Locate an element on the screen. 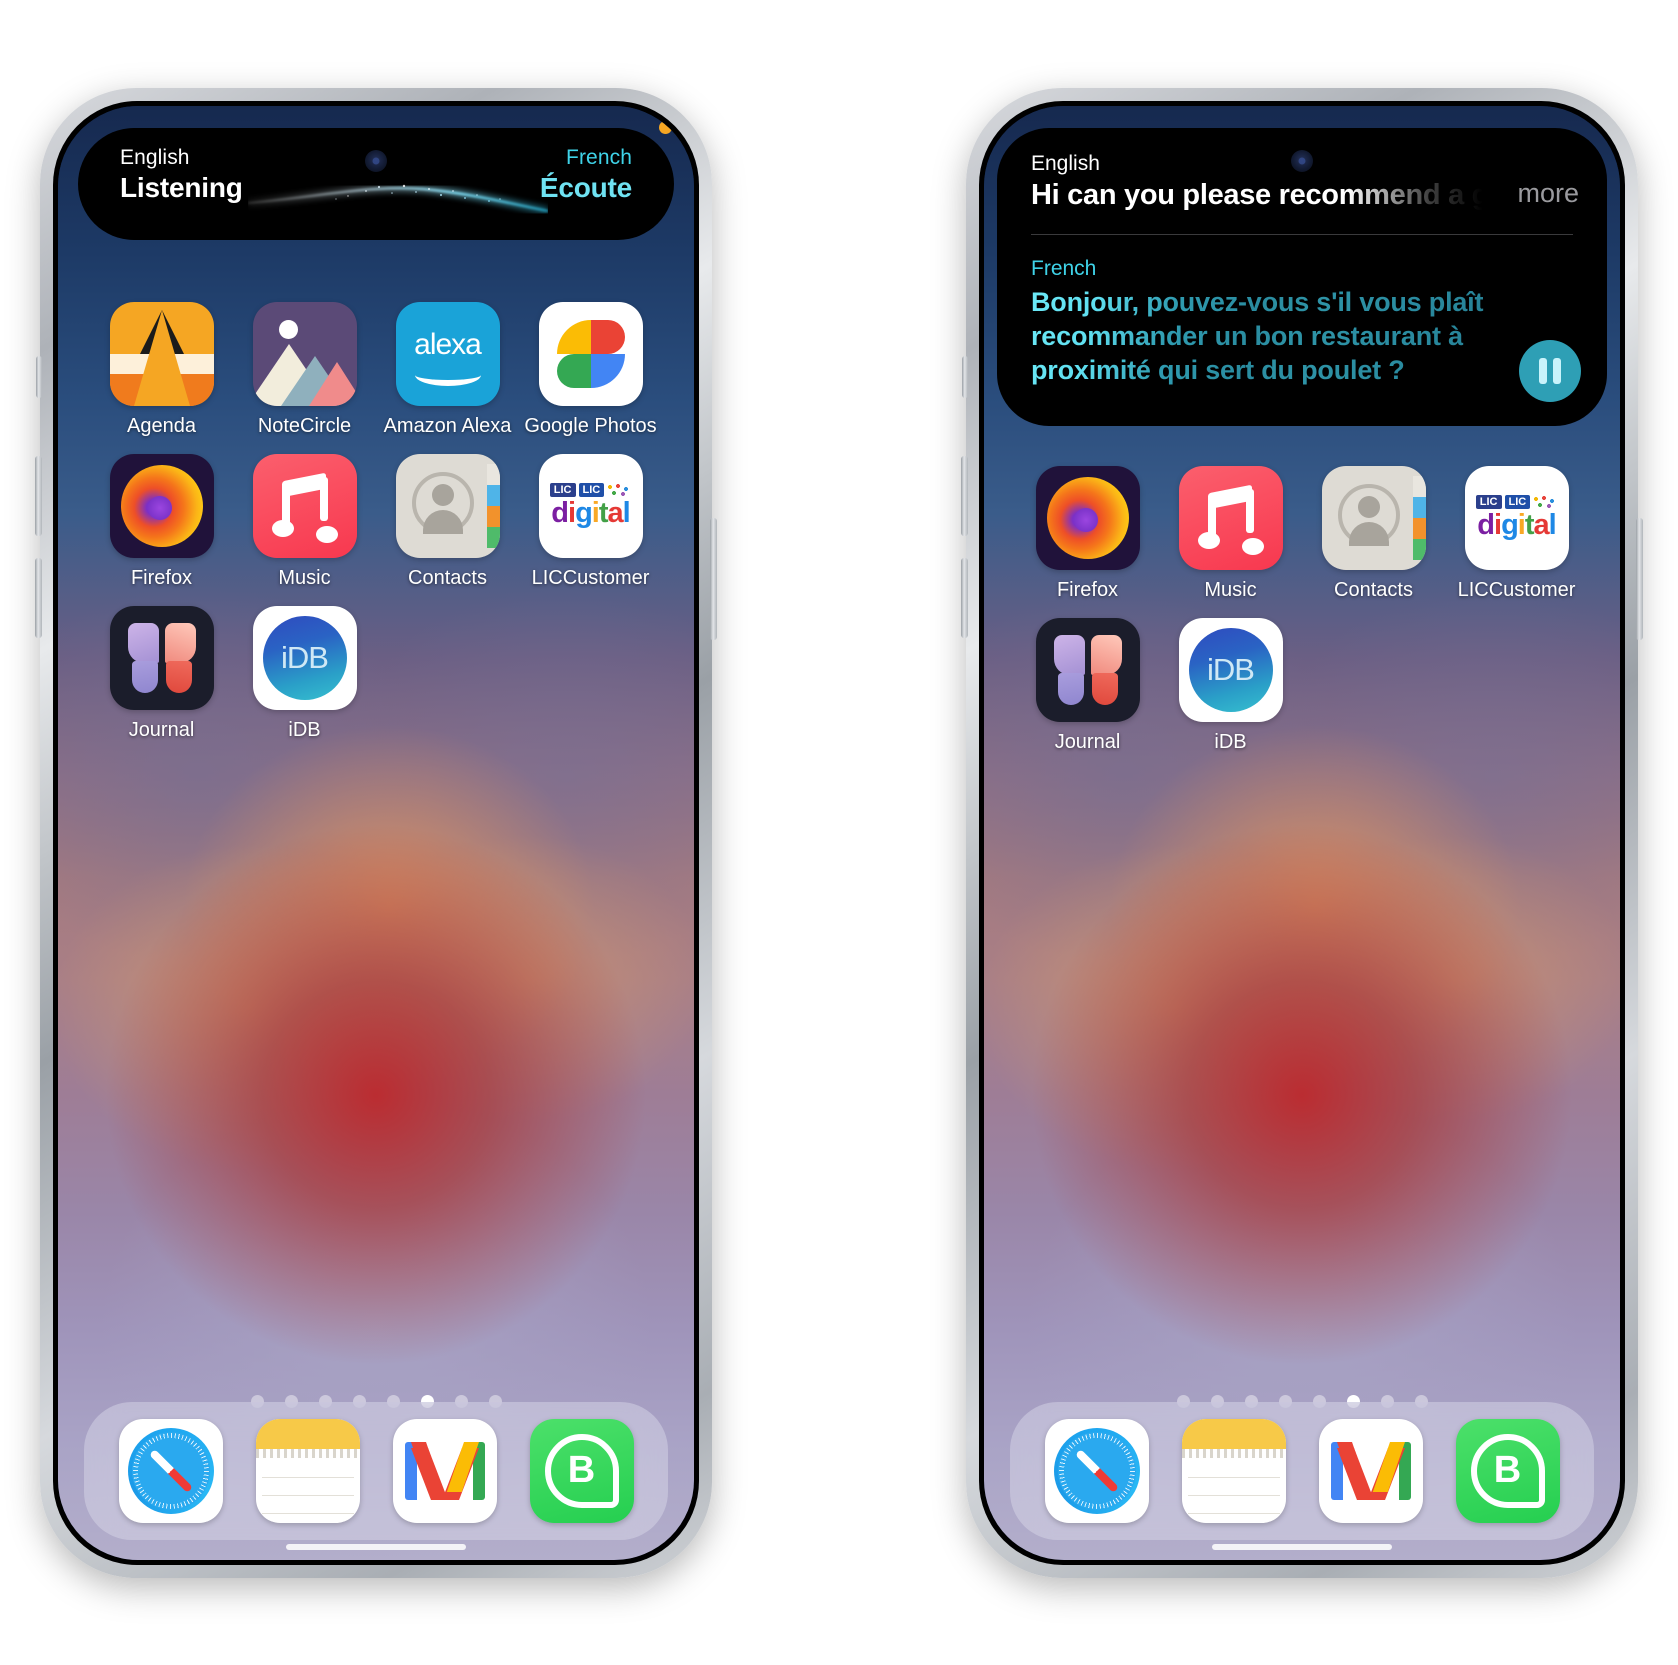 The image size is (1678, 1665). app-label: NoteCircle is located at coordinates (304, 425).